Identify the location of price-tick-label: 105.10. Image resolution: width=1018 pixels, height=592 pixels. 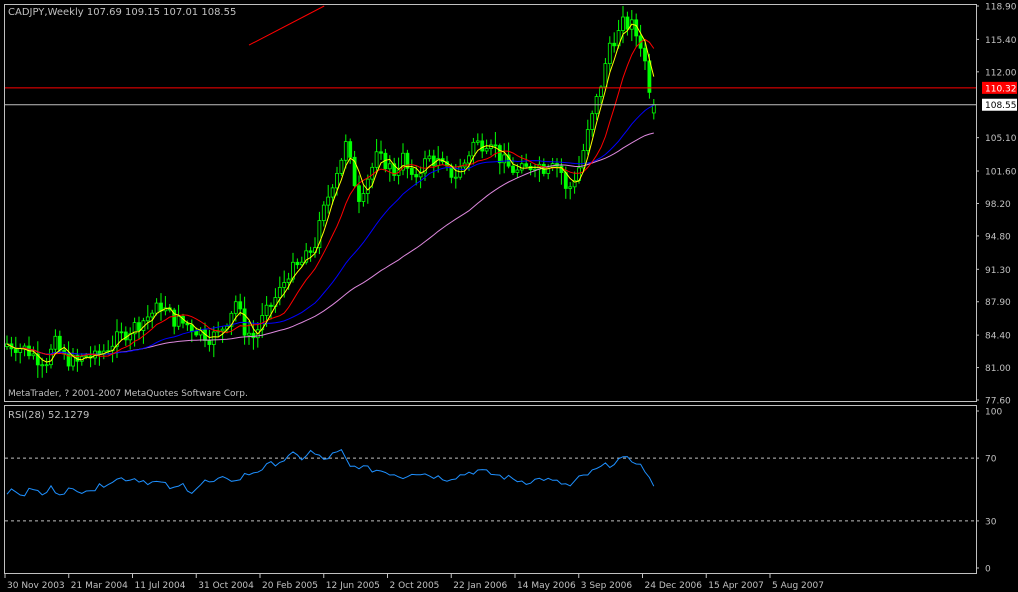
(1001, 139).